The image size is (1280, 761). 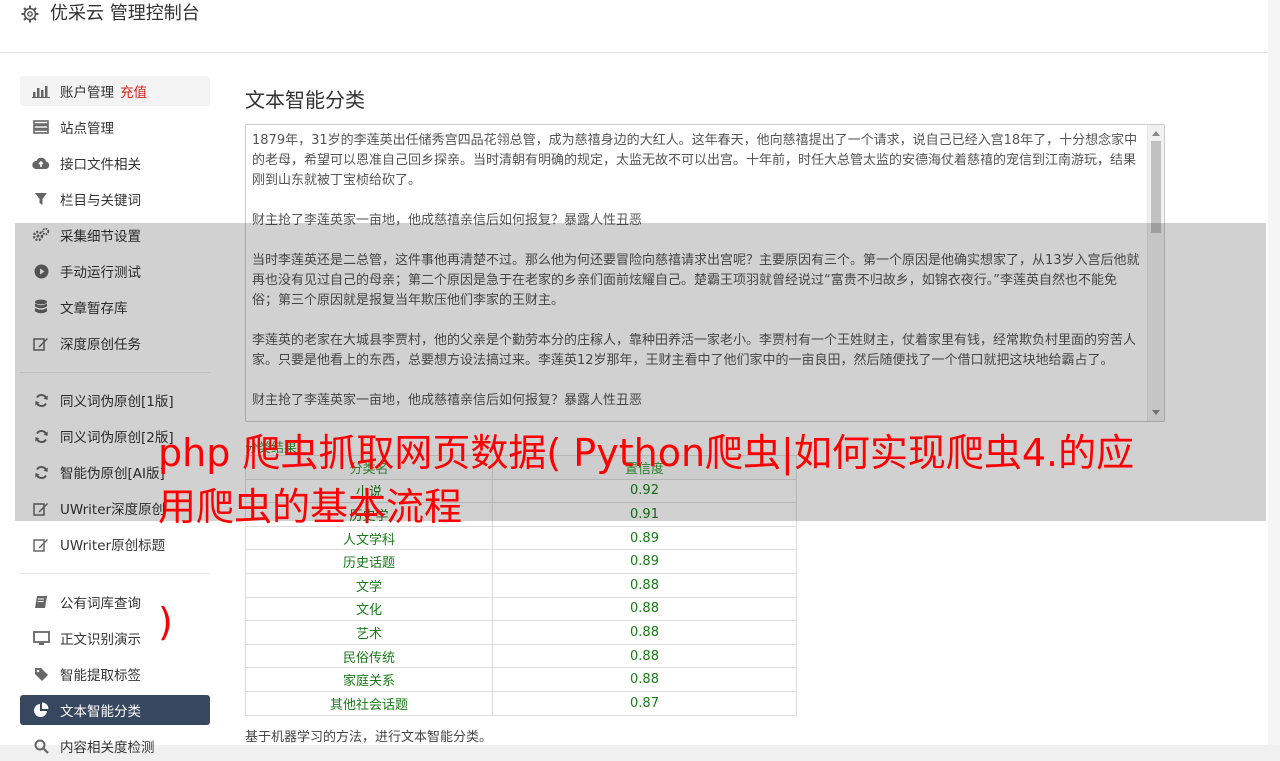 I want to click on table-row: 家庭关系 0.88, so click(x=521, y=679).